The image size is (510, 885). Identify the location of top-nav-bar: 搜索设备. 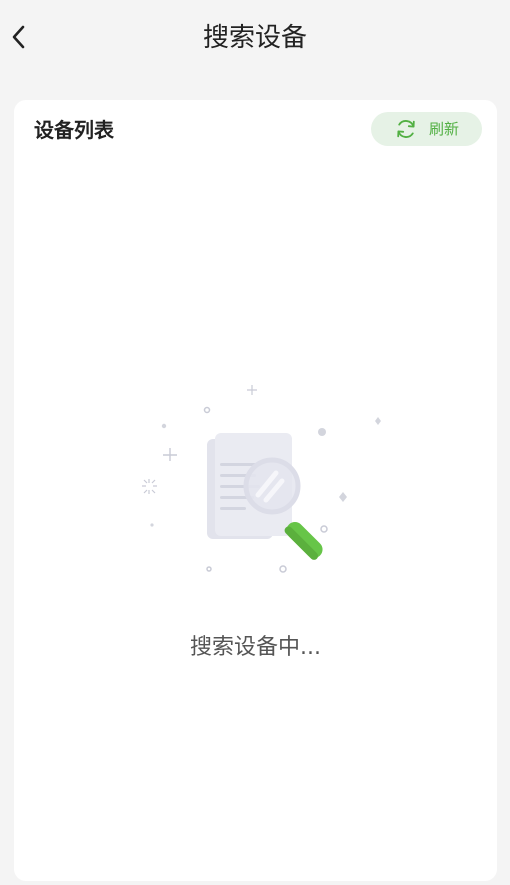
(255, 38).